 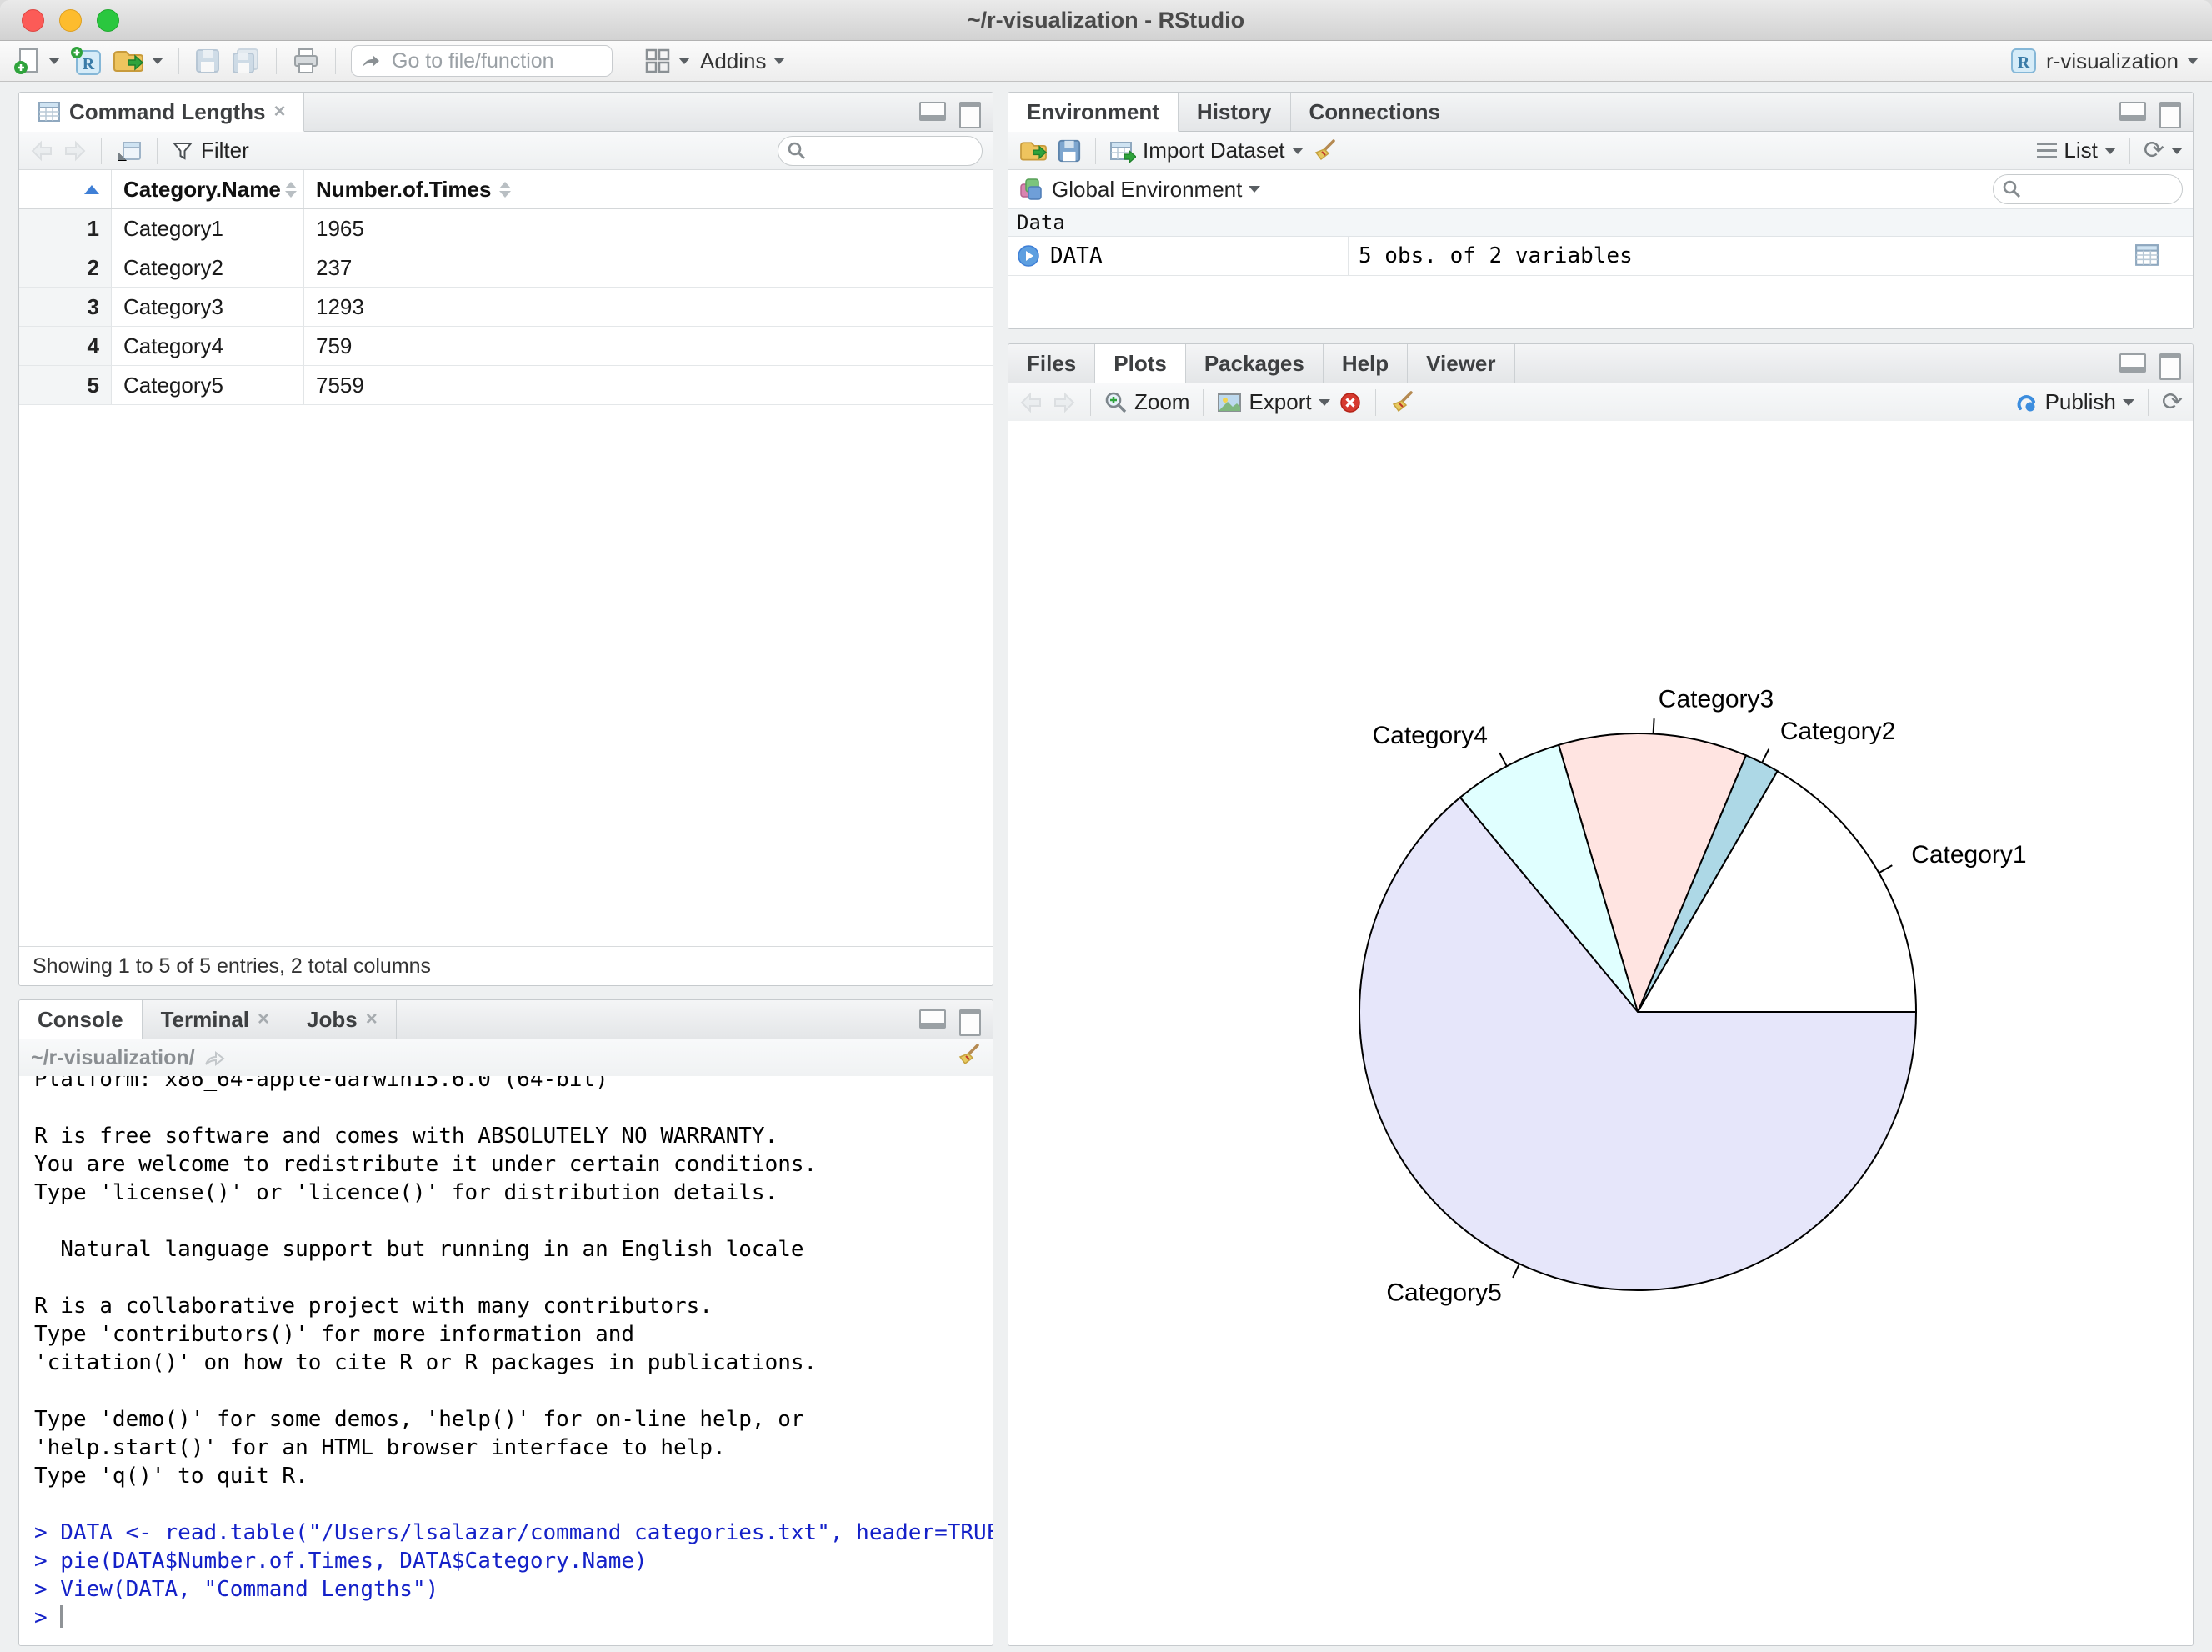 I want to click on table-search-box, so click(x=881, y=150).